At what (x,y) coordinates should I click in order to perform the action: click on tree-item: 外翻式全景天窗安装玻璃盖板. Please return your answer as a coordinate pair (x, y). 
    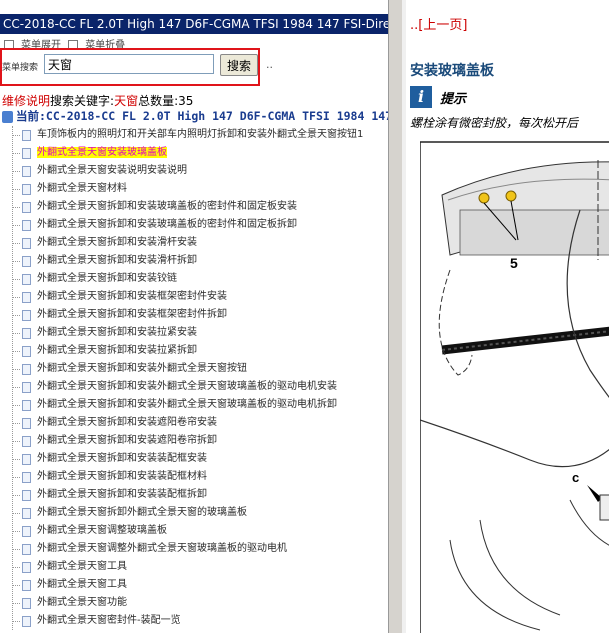
    Looking at the image, I should click on (89, 153).